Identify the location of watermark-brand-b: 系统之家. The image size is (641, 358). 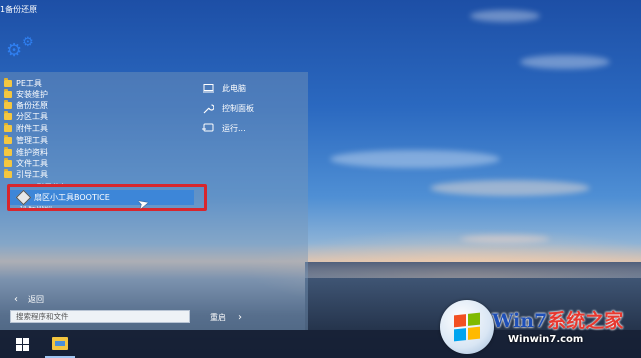
(585, 321).